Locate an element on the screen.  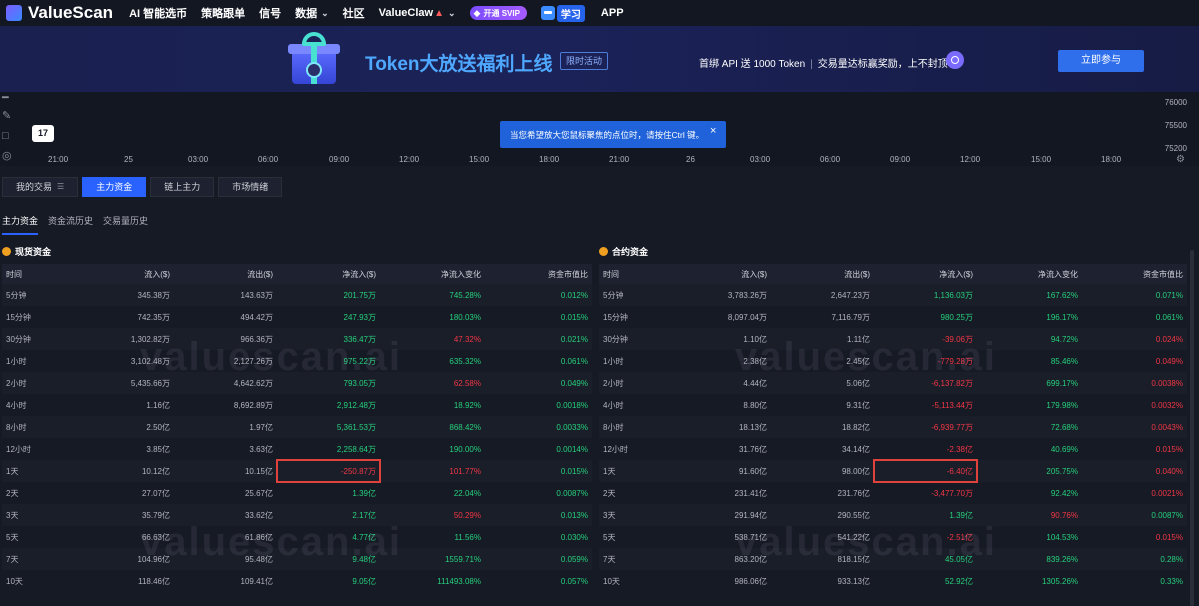
table-cell: 345.38万 is located at coordinates (123, 295).